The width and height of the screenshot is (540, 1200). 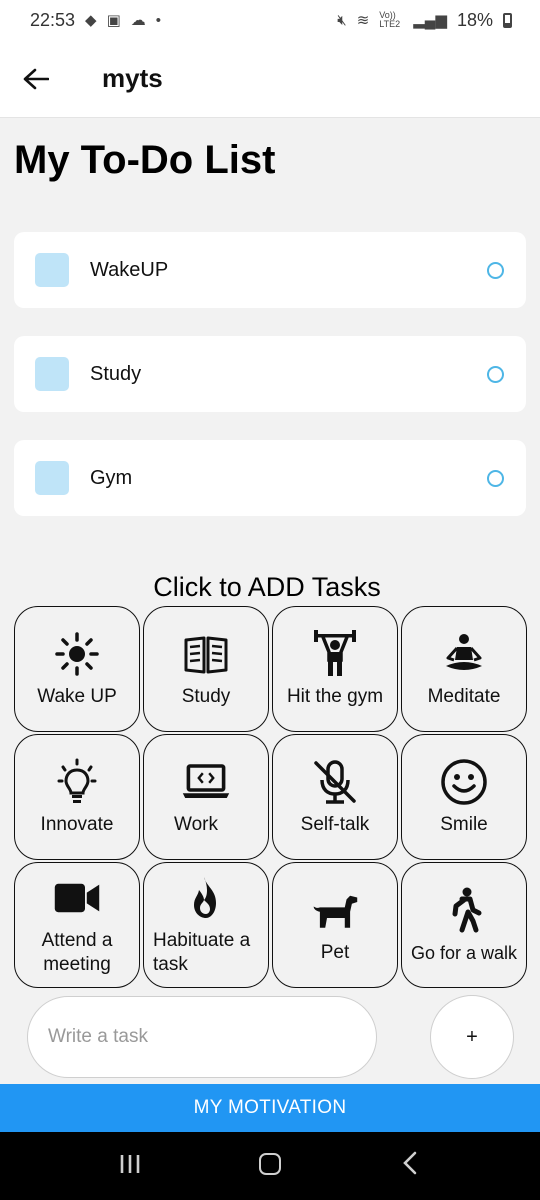 I want to click on task-tile-study: Study, so click(x=206, y=669).